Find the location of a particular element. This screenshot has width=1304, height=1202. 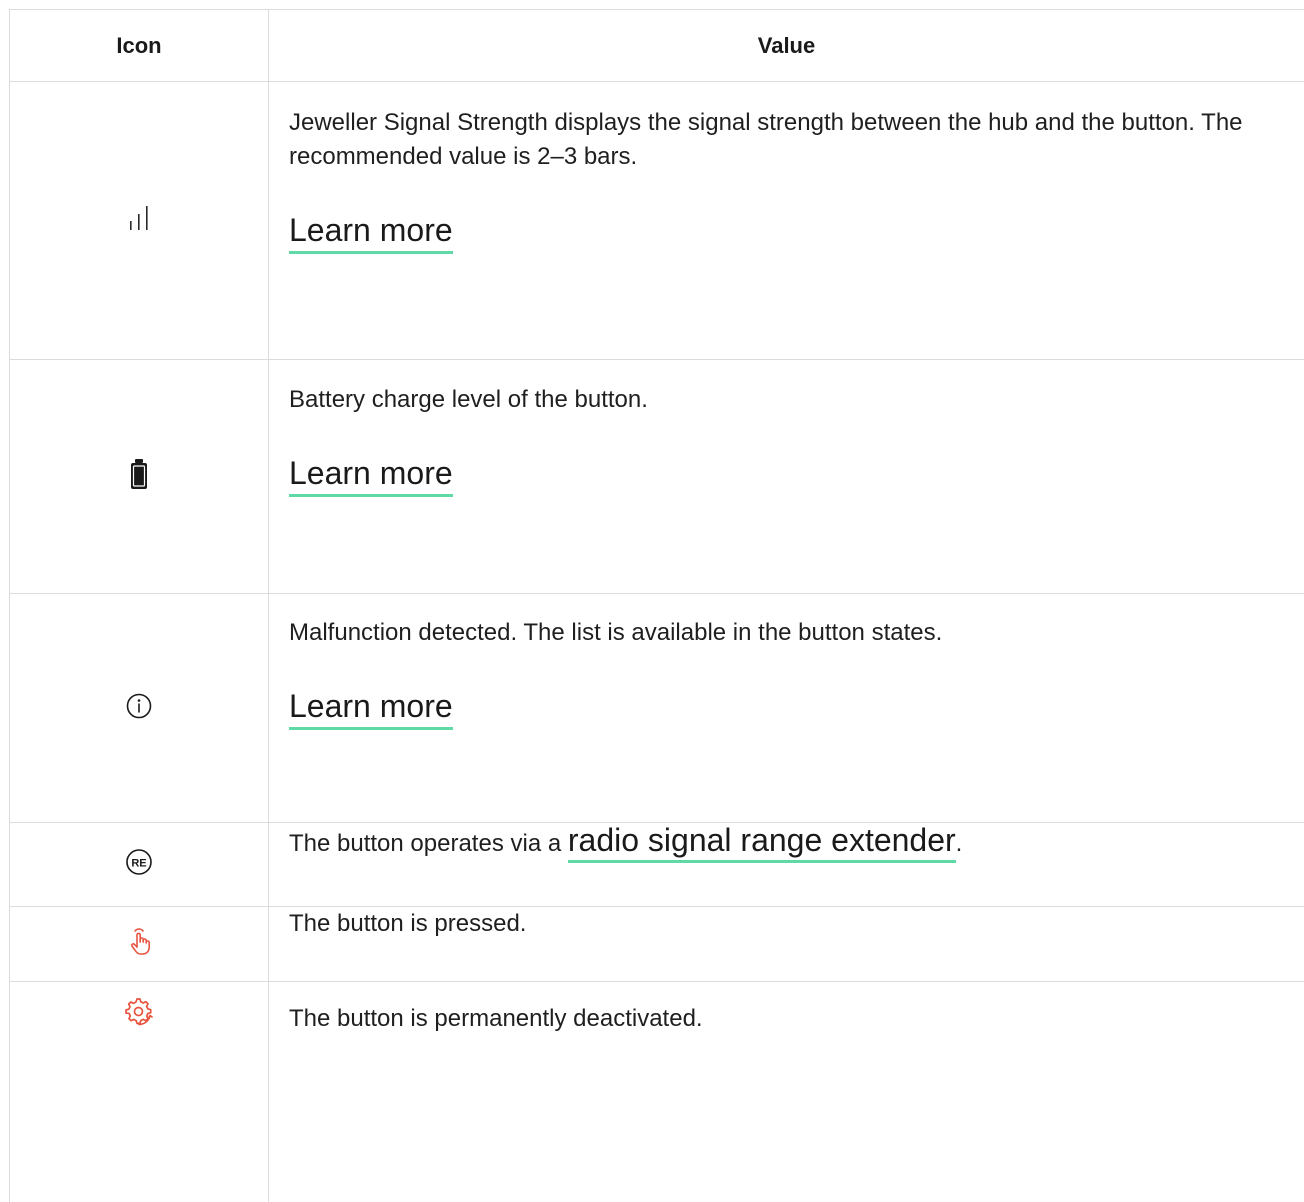

battery-icon is located at coordinates (139, 476).